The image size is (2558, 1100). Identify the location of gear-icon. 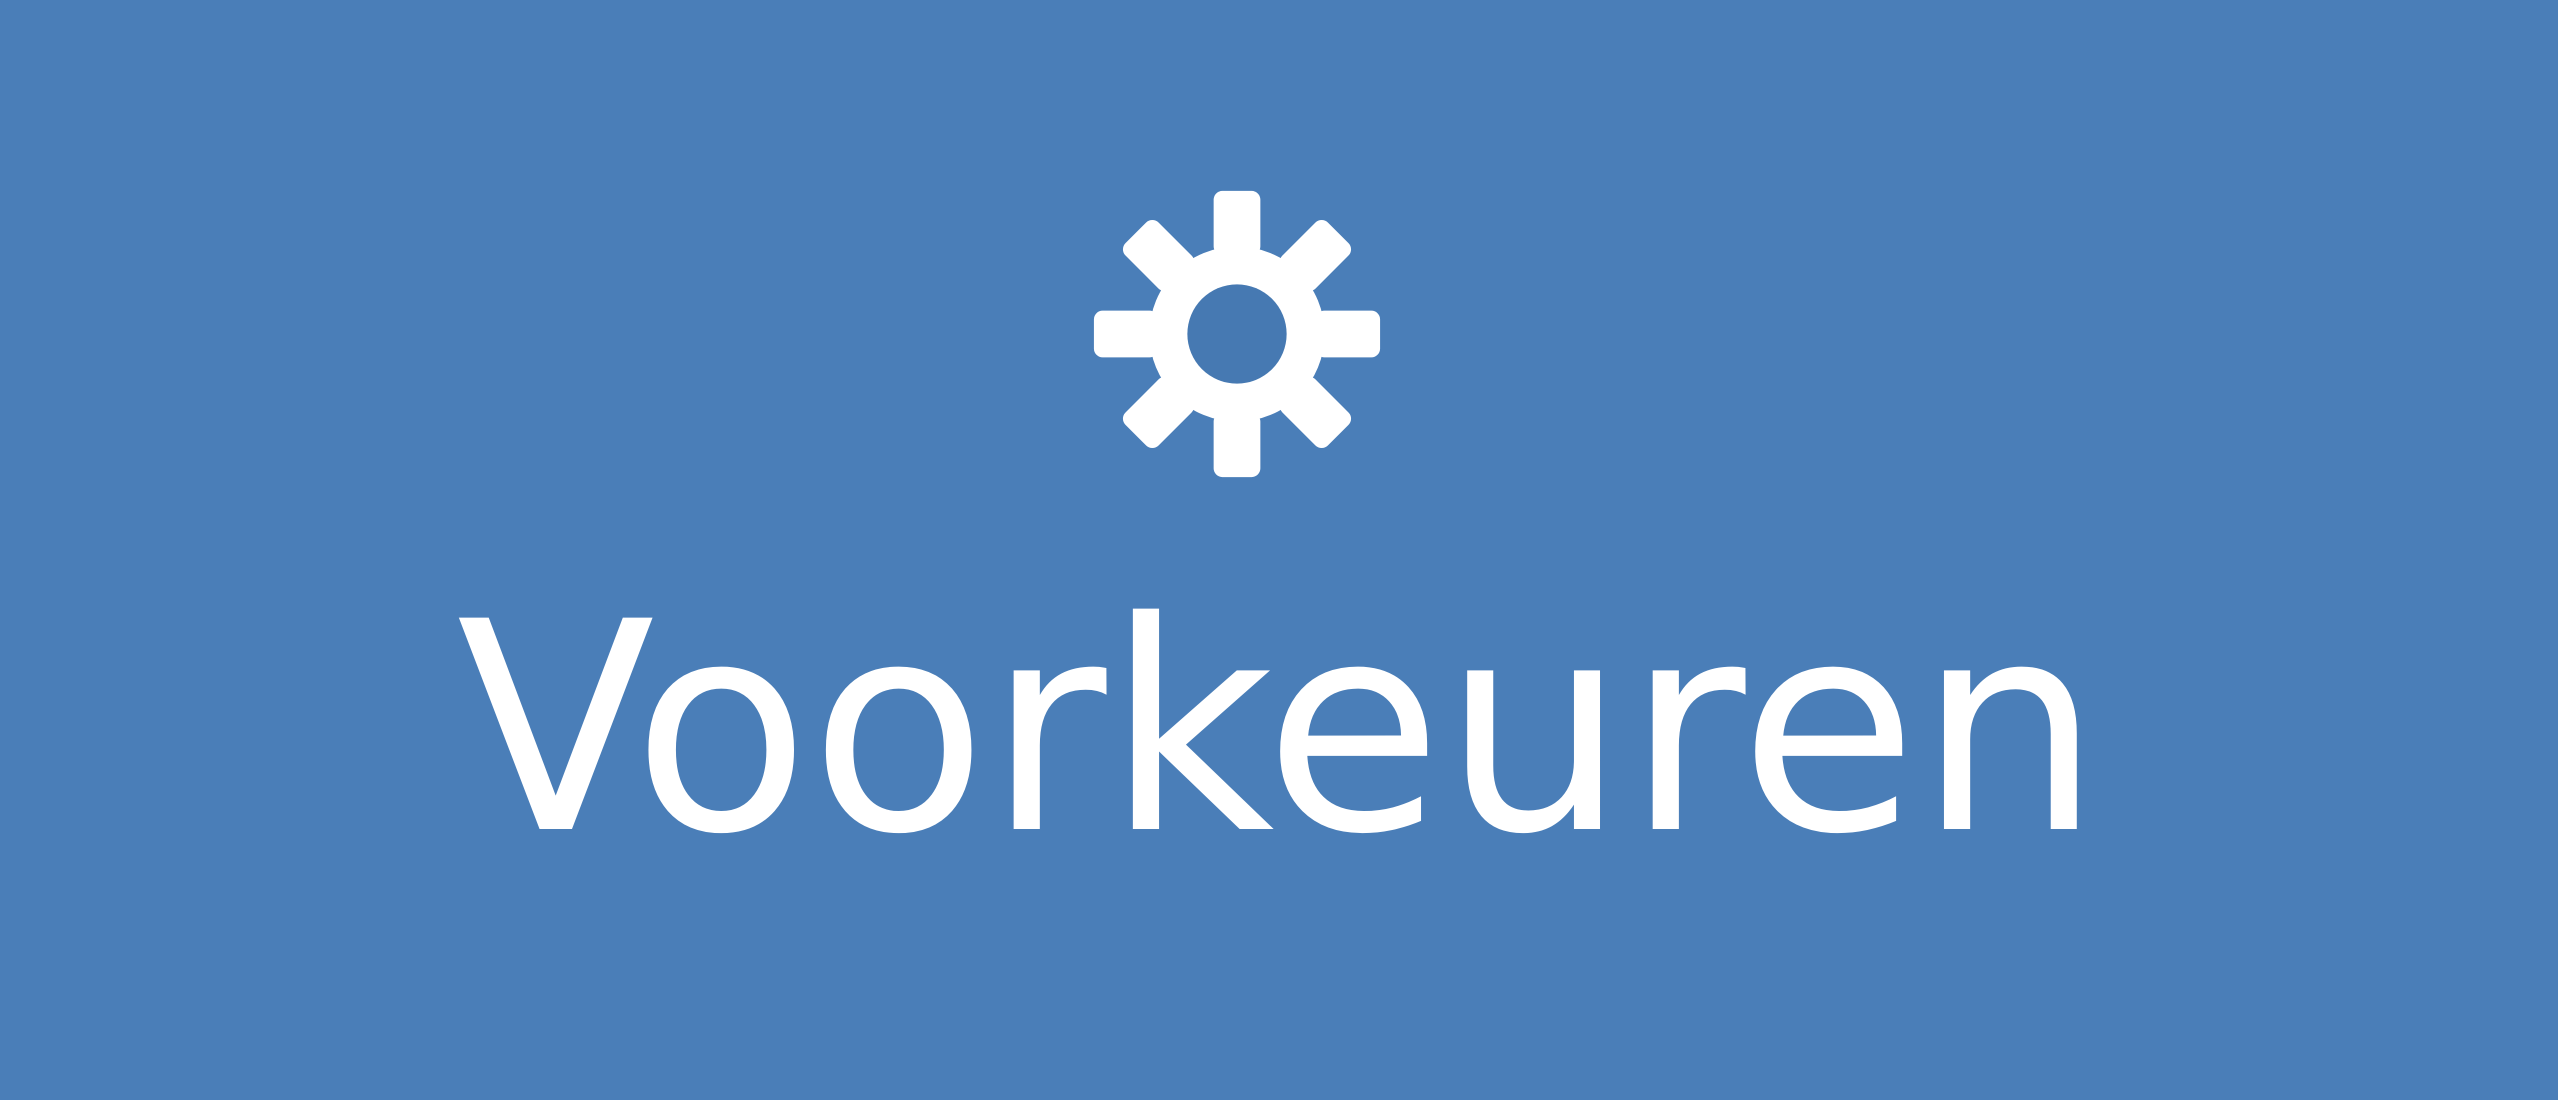
(1237, 334).